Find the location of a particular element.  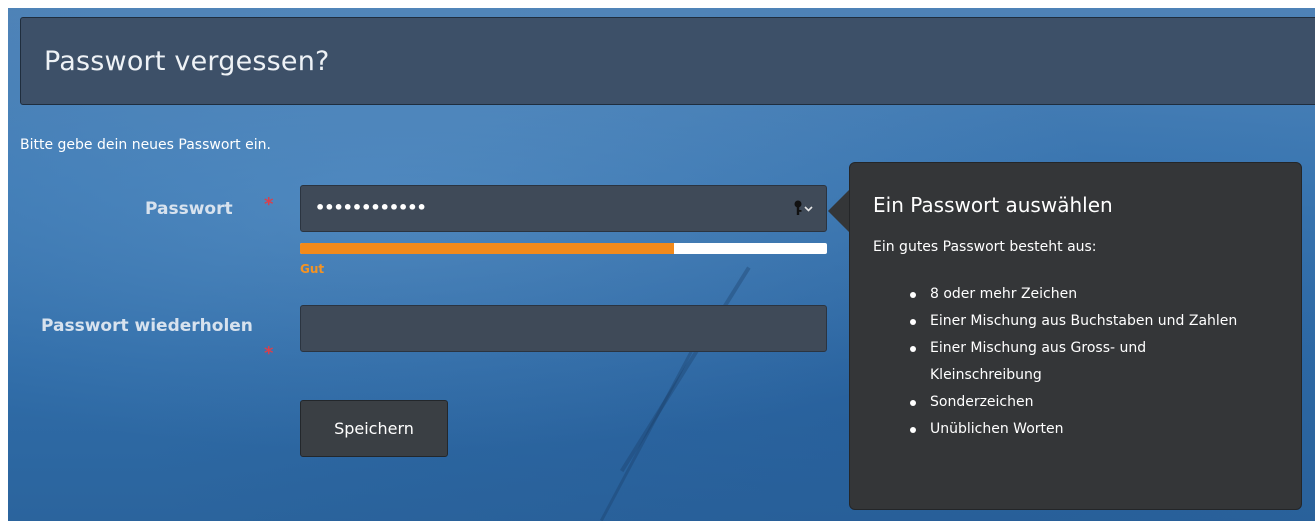

rule-text: 8 oder mehr Zeichen is located at coordinates (1004, 294).